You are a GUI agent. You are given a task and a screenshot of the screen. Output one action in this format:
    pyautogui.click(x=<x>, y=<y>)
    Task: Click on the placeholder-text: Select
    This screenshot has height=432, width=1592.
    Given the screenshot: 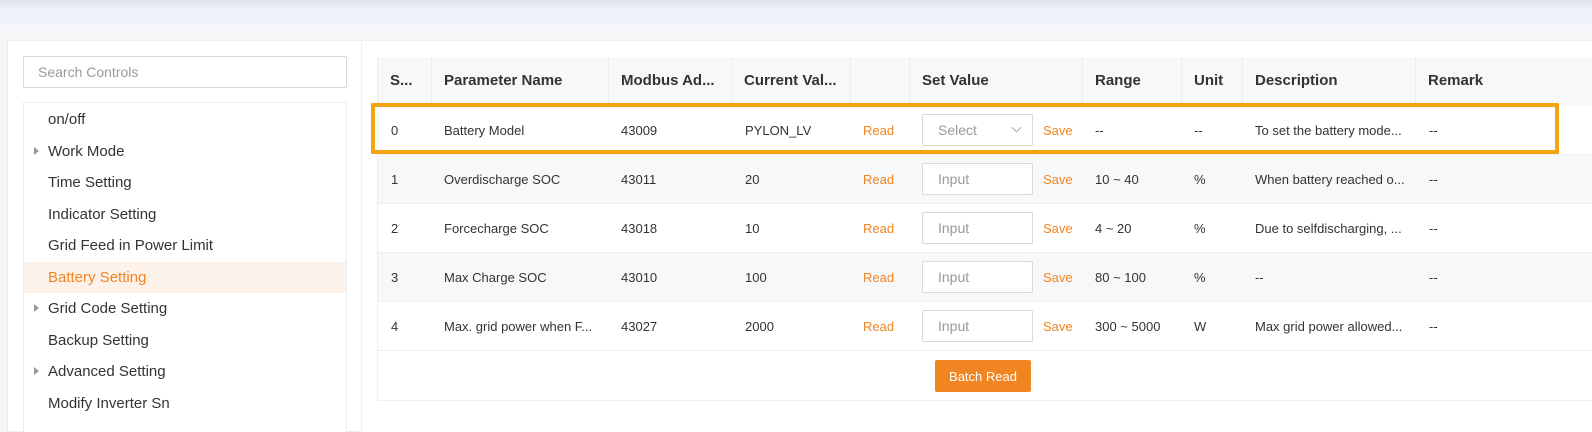 What is the action you would take?
    pyautogui.click(x=957, y=130)
    